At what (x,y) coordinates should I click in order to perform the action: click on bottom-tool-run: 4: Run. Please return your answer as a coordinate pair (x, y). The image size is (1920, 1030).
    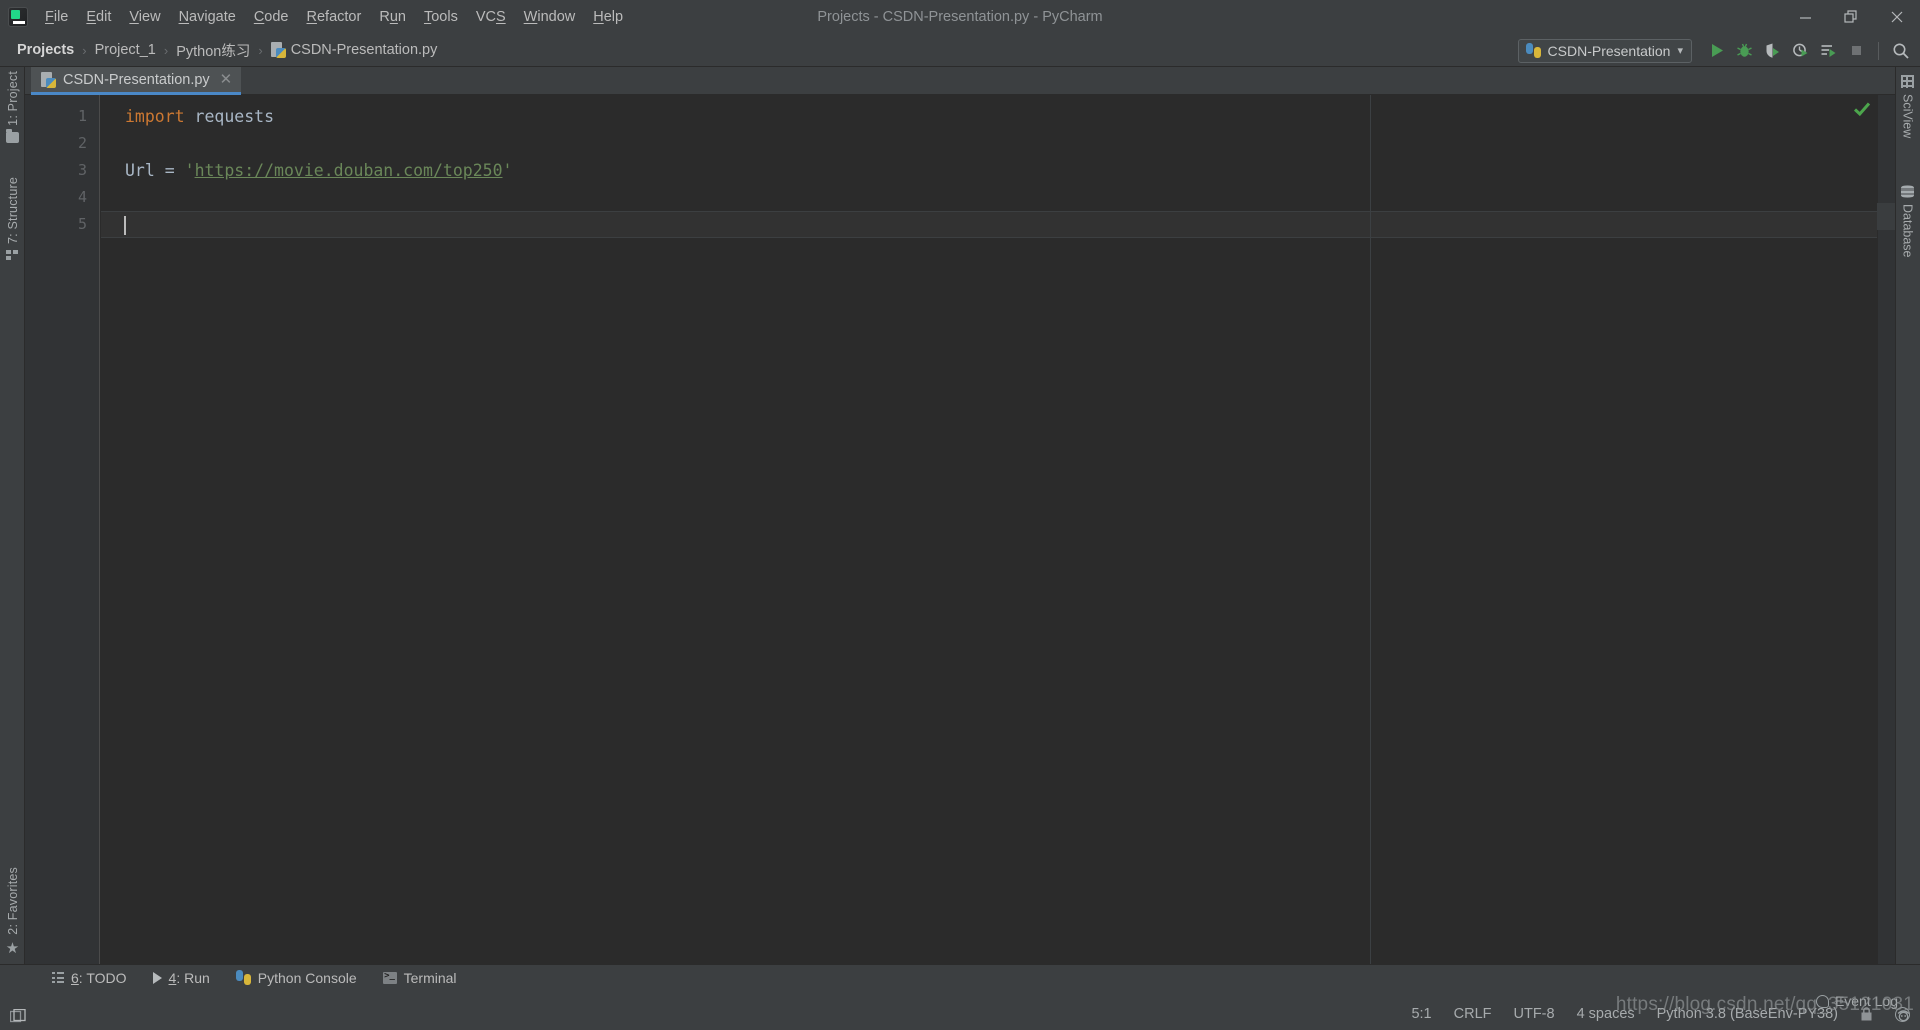
    Looking at the image, I should click on (181, 978).